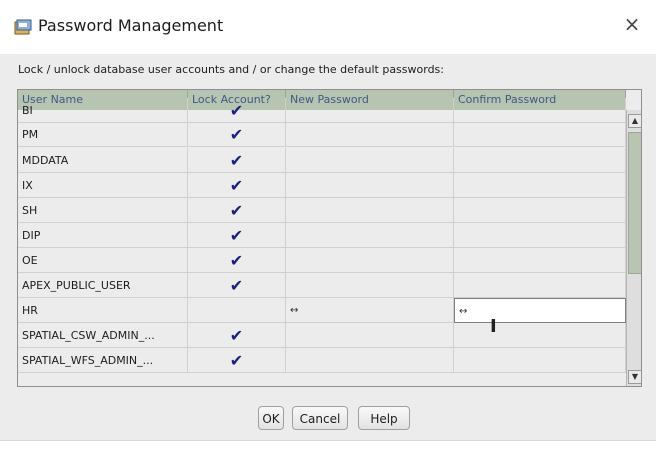 Image resolution: width=656 pixels, height=467 pixels. I want to click on table-row: SPATIAL_CSW_ADMIN_... ✔, so click(322, 335).